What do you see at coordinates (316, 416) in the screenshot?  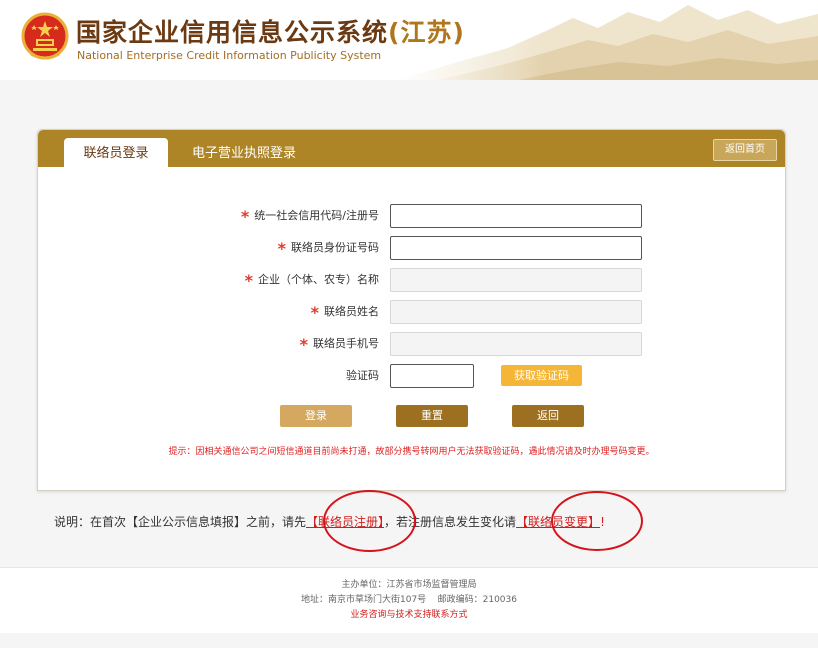 I see `login-button: 登录` at bounding box center [316, 416].